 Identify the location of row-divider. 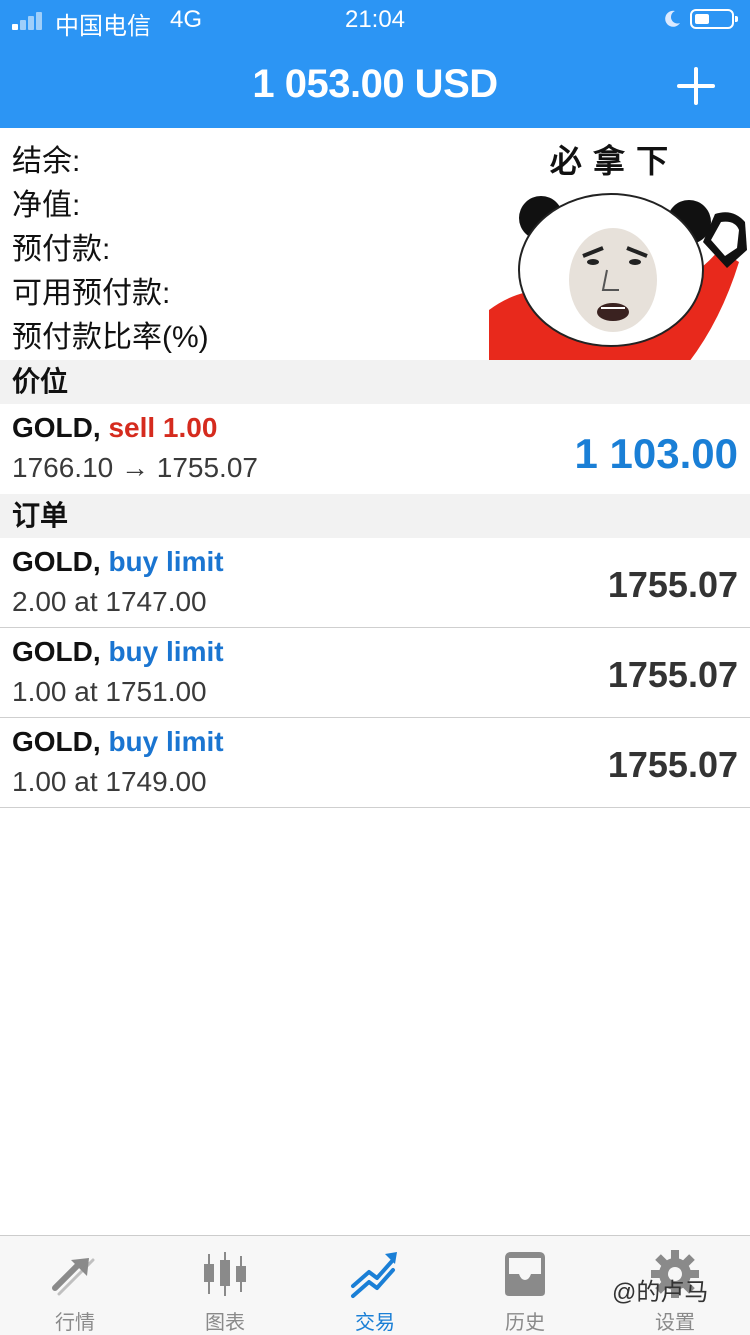
(375, 807).